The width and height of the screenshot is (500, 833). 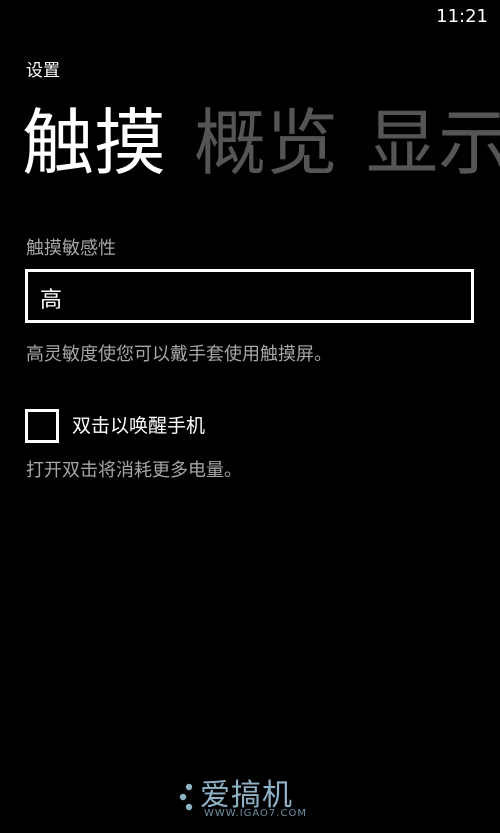 I want to click on touch-sensitivity-value: 高, so click(x=51, y=300).